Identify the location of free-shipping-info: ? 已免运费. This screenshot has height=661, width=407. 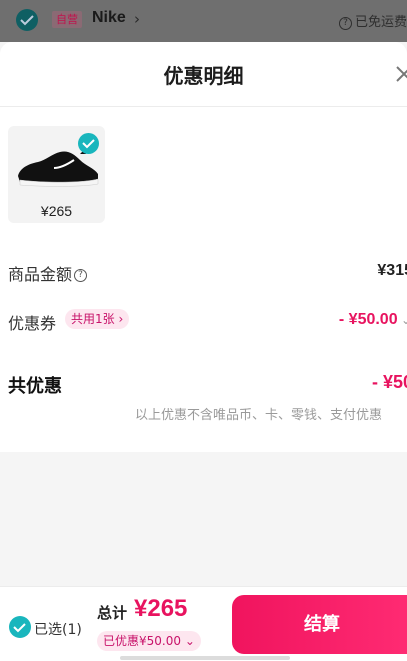
(372, 20).